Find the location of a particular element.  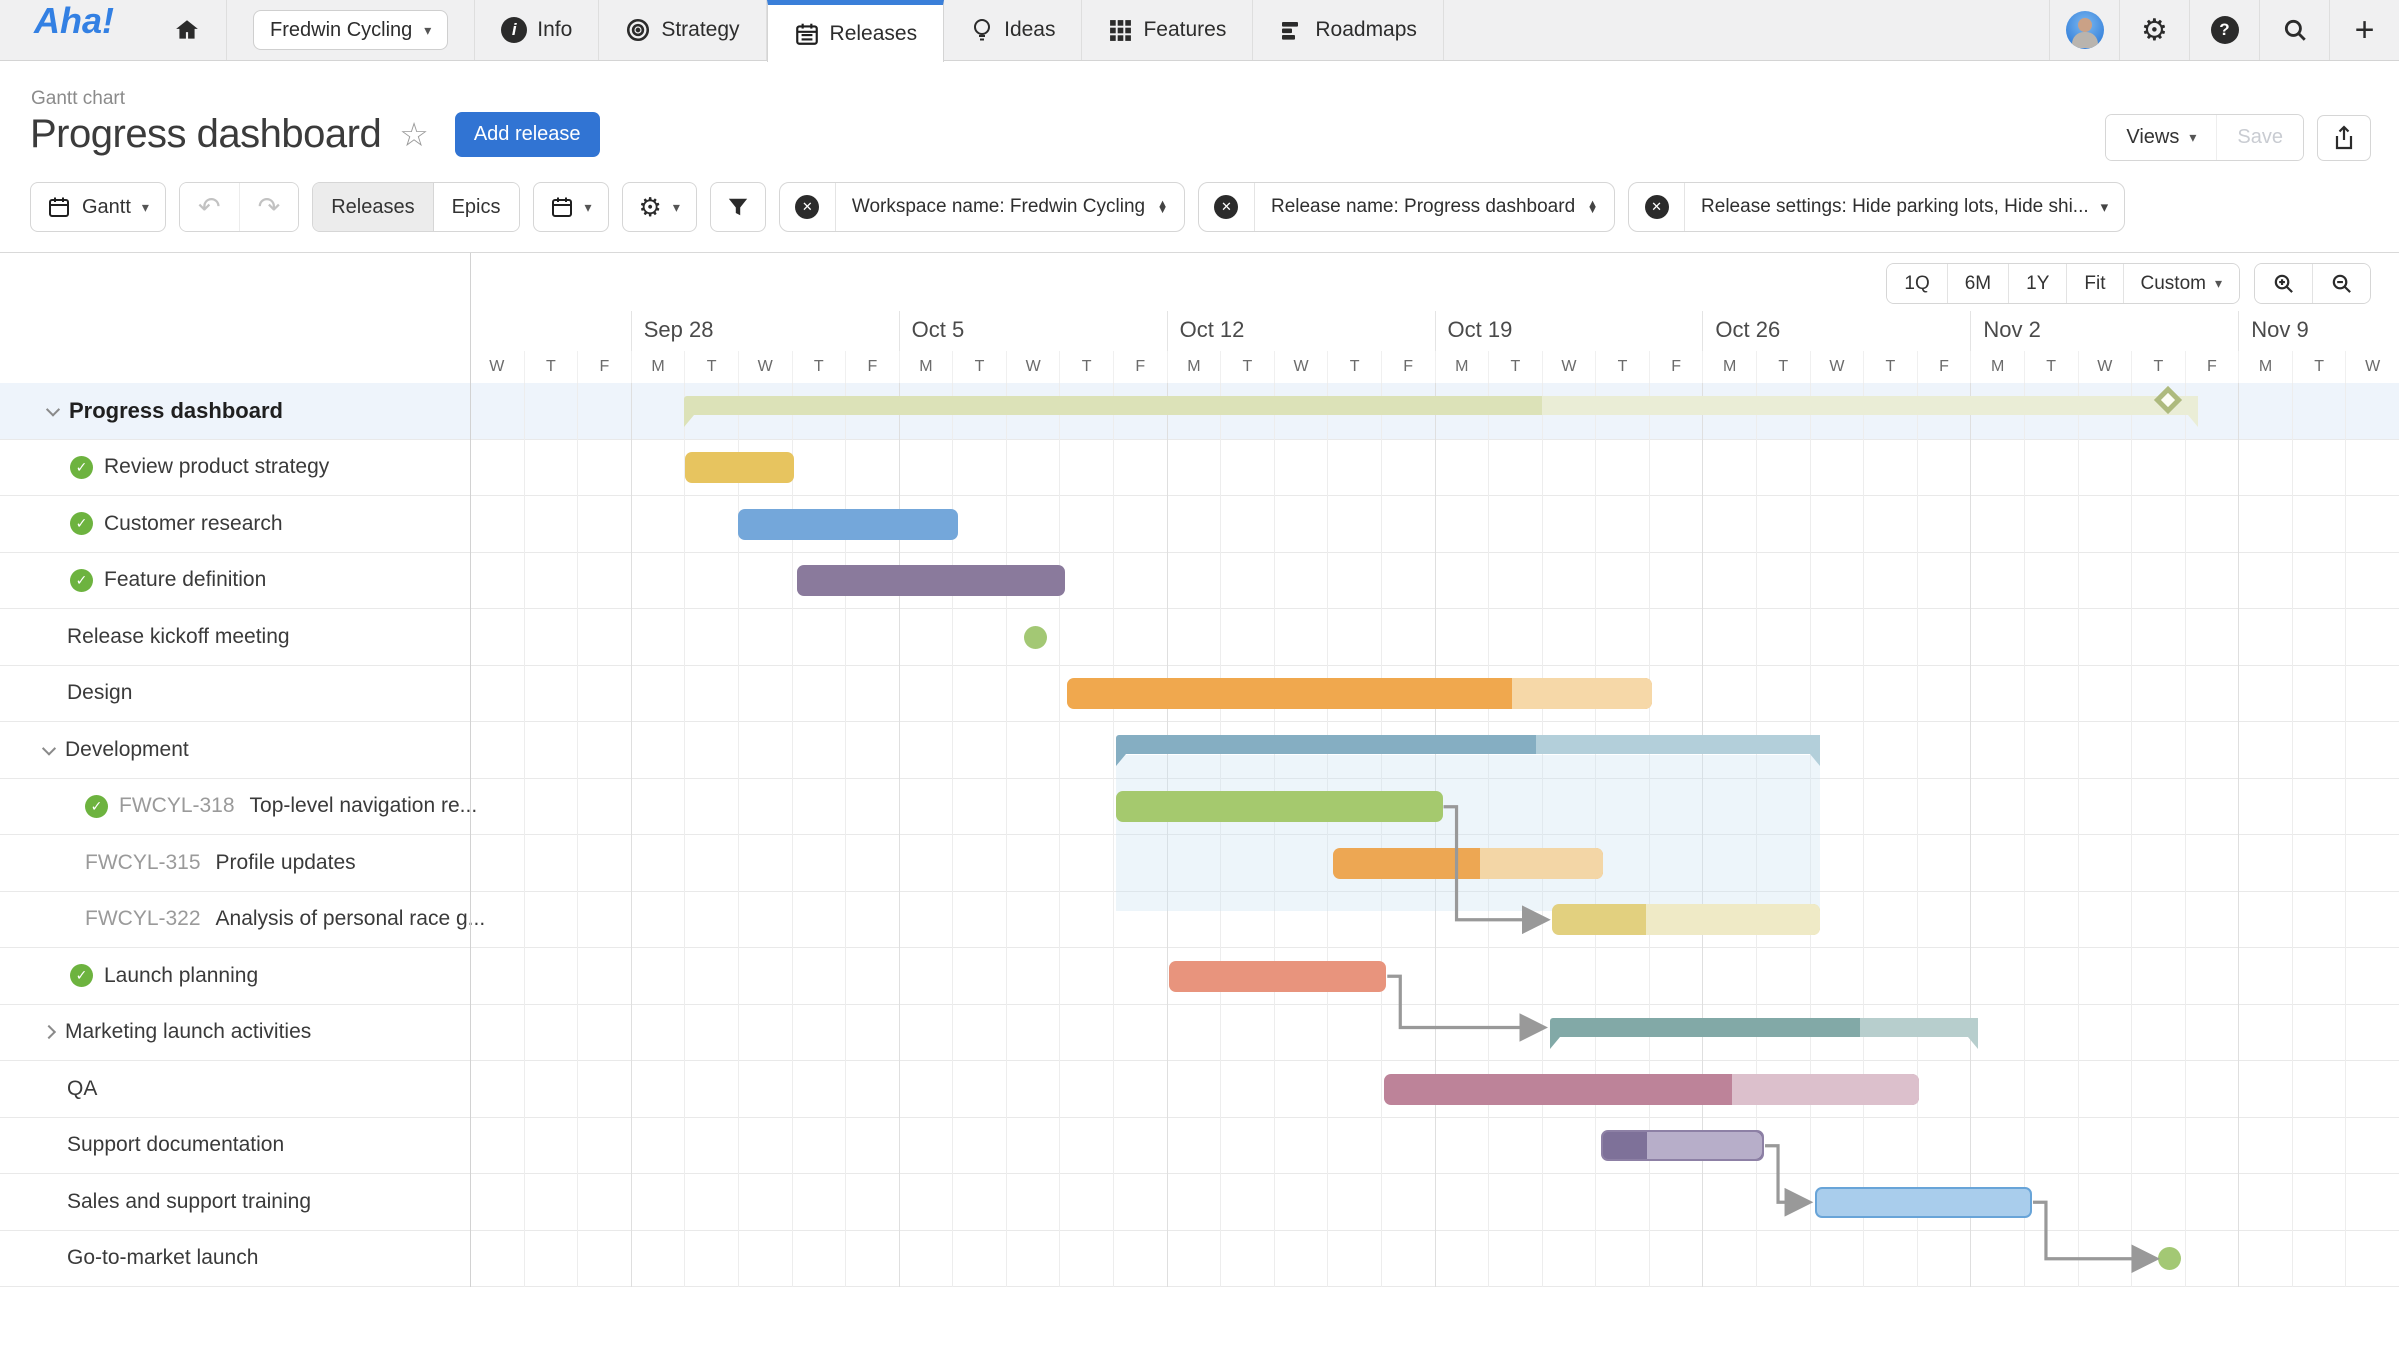

day-letter: T is located at coordinates (1247, 367).